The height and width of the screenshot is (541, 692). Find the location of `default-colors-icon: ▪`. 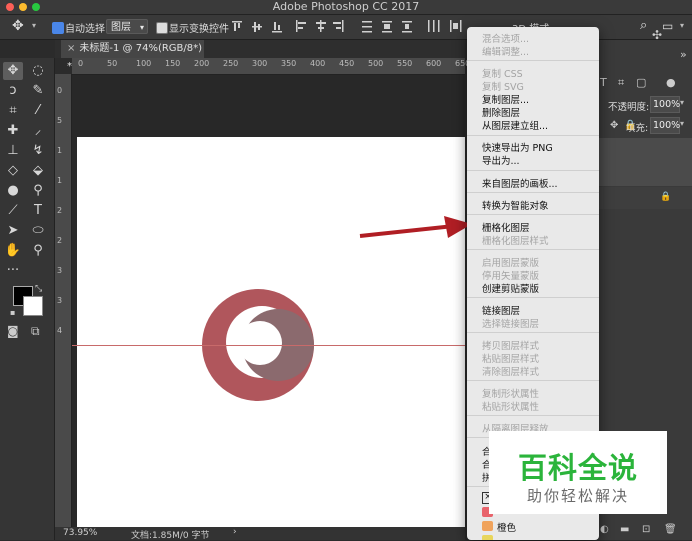

default-colors-icon: ▪ is located at coordinates (12, 312).